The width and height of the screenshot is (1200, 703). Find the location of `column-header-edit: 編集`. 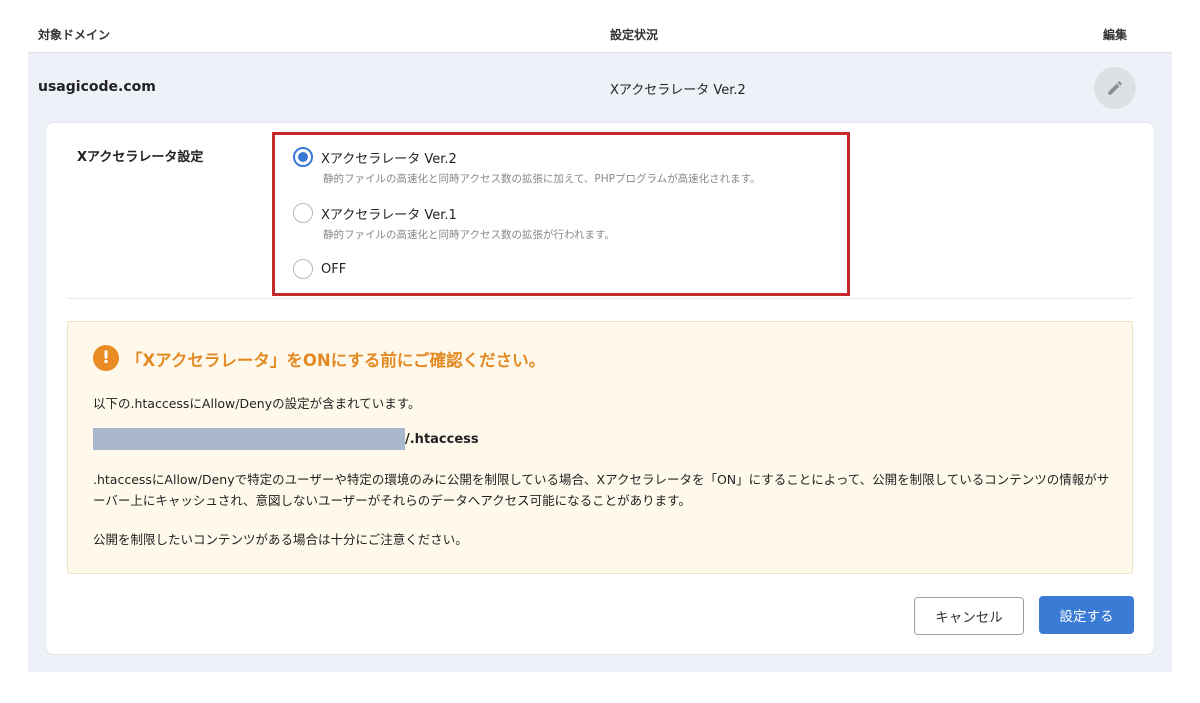

column-header-edit: 編集 is located at coordinates (1115, 35).